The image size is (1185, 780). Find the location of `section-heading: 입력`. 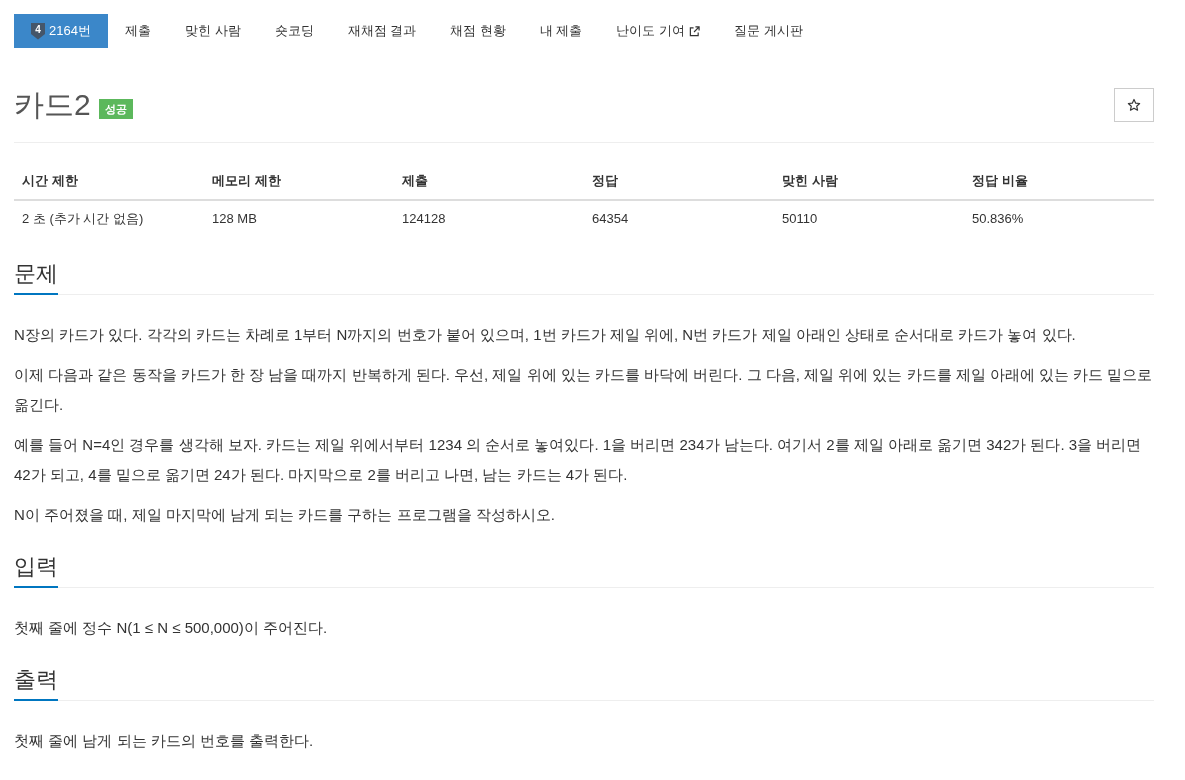

section-heading: 입력 is located at coordinates (36, 570).